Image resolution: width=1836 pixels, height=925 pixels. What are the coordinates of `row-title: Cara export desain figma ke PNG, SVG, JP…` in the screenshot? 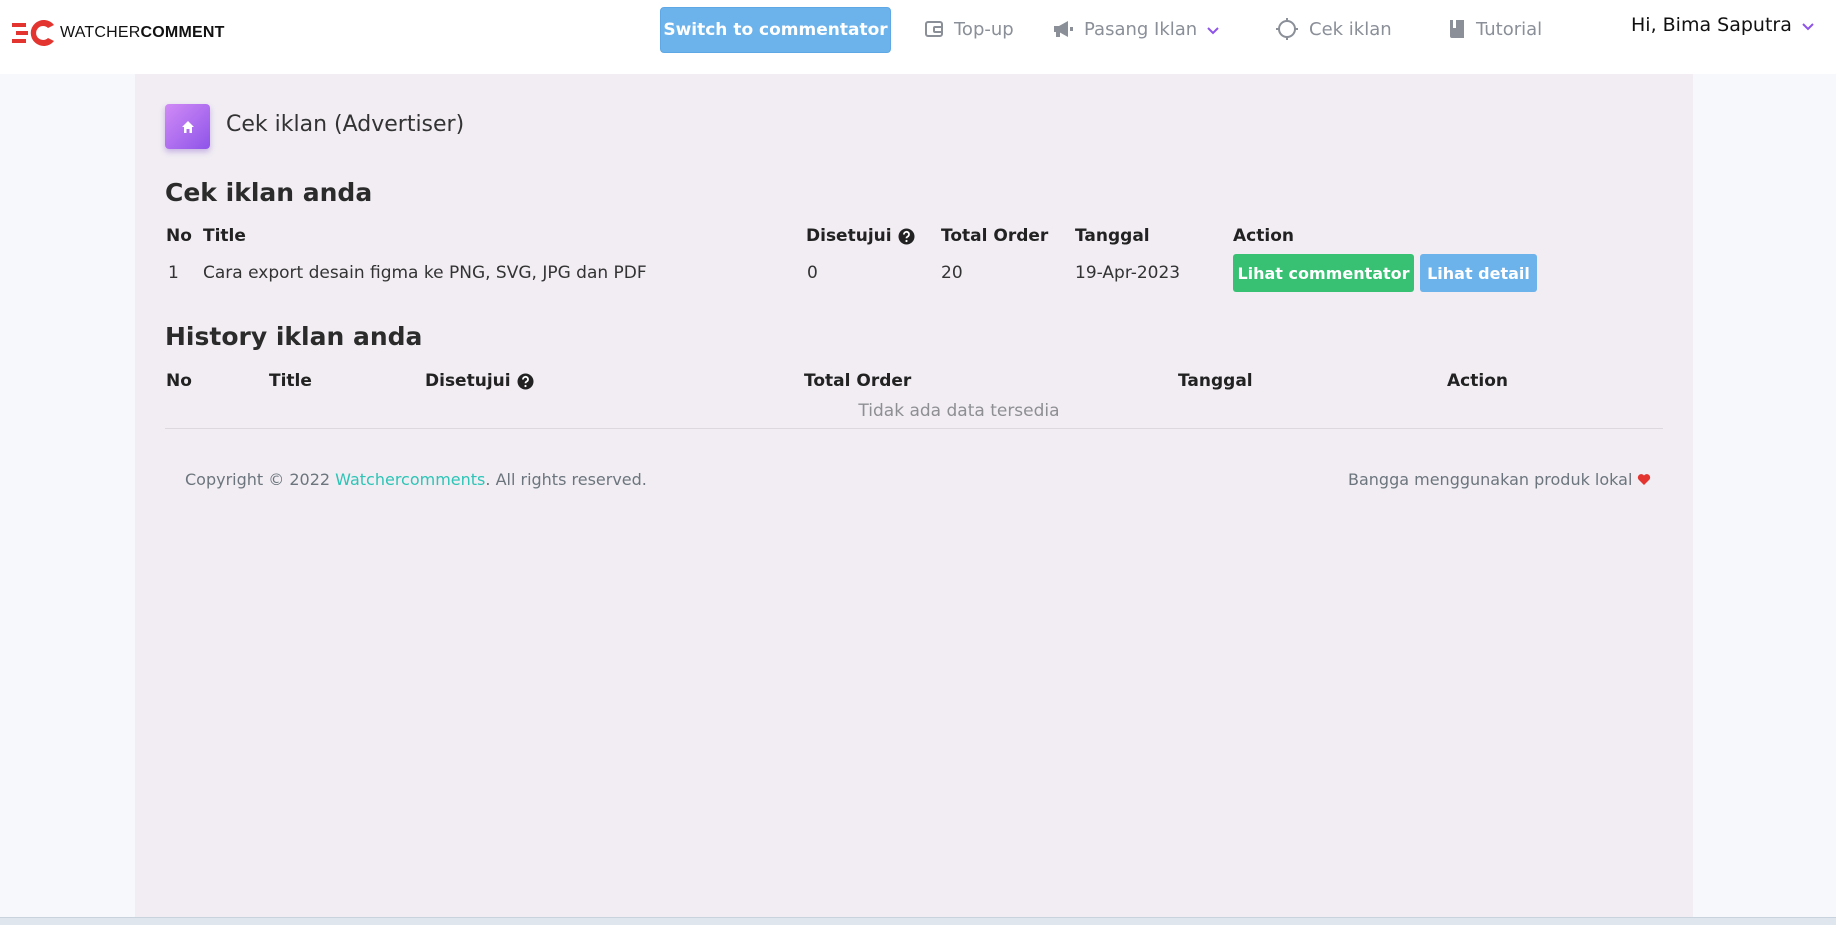 It's located at (425, 273).